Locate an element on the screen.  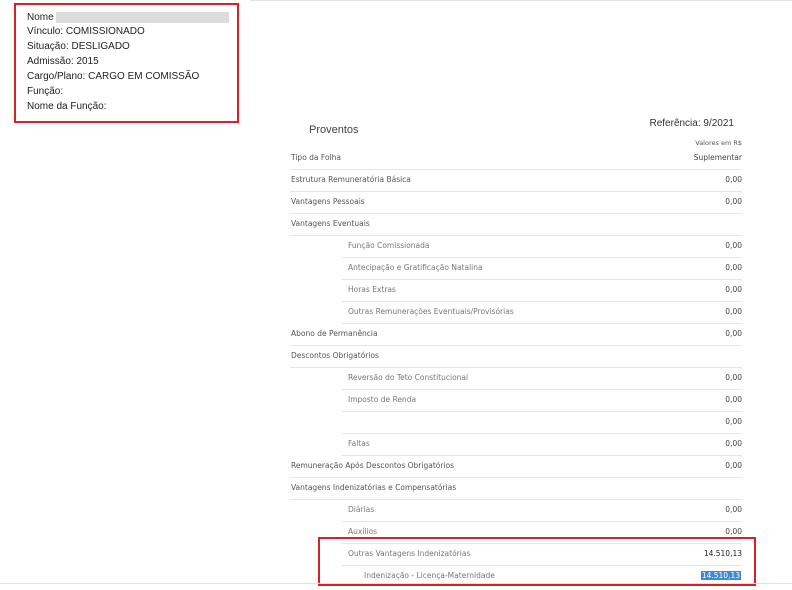
reference-period: Referência: 9/2021 is located at coordinates (691, 123).